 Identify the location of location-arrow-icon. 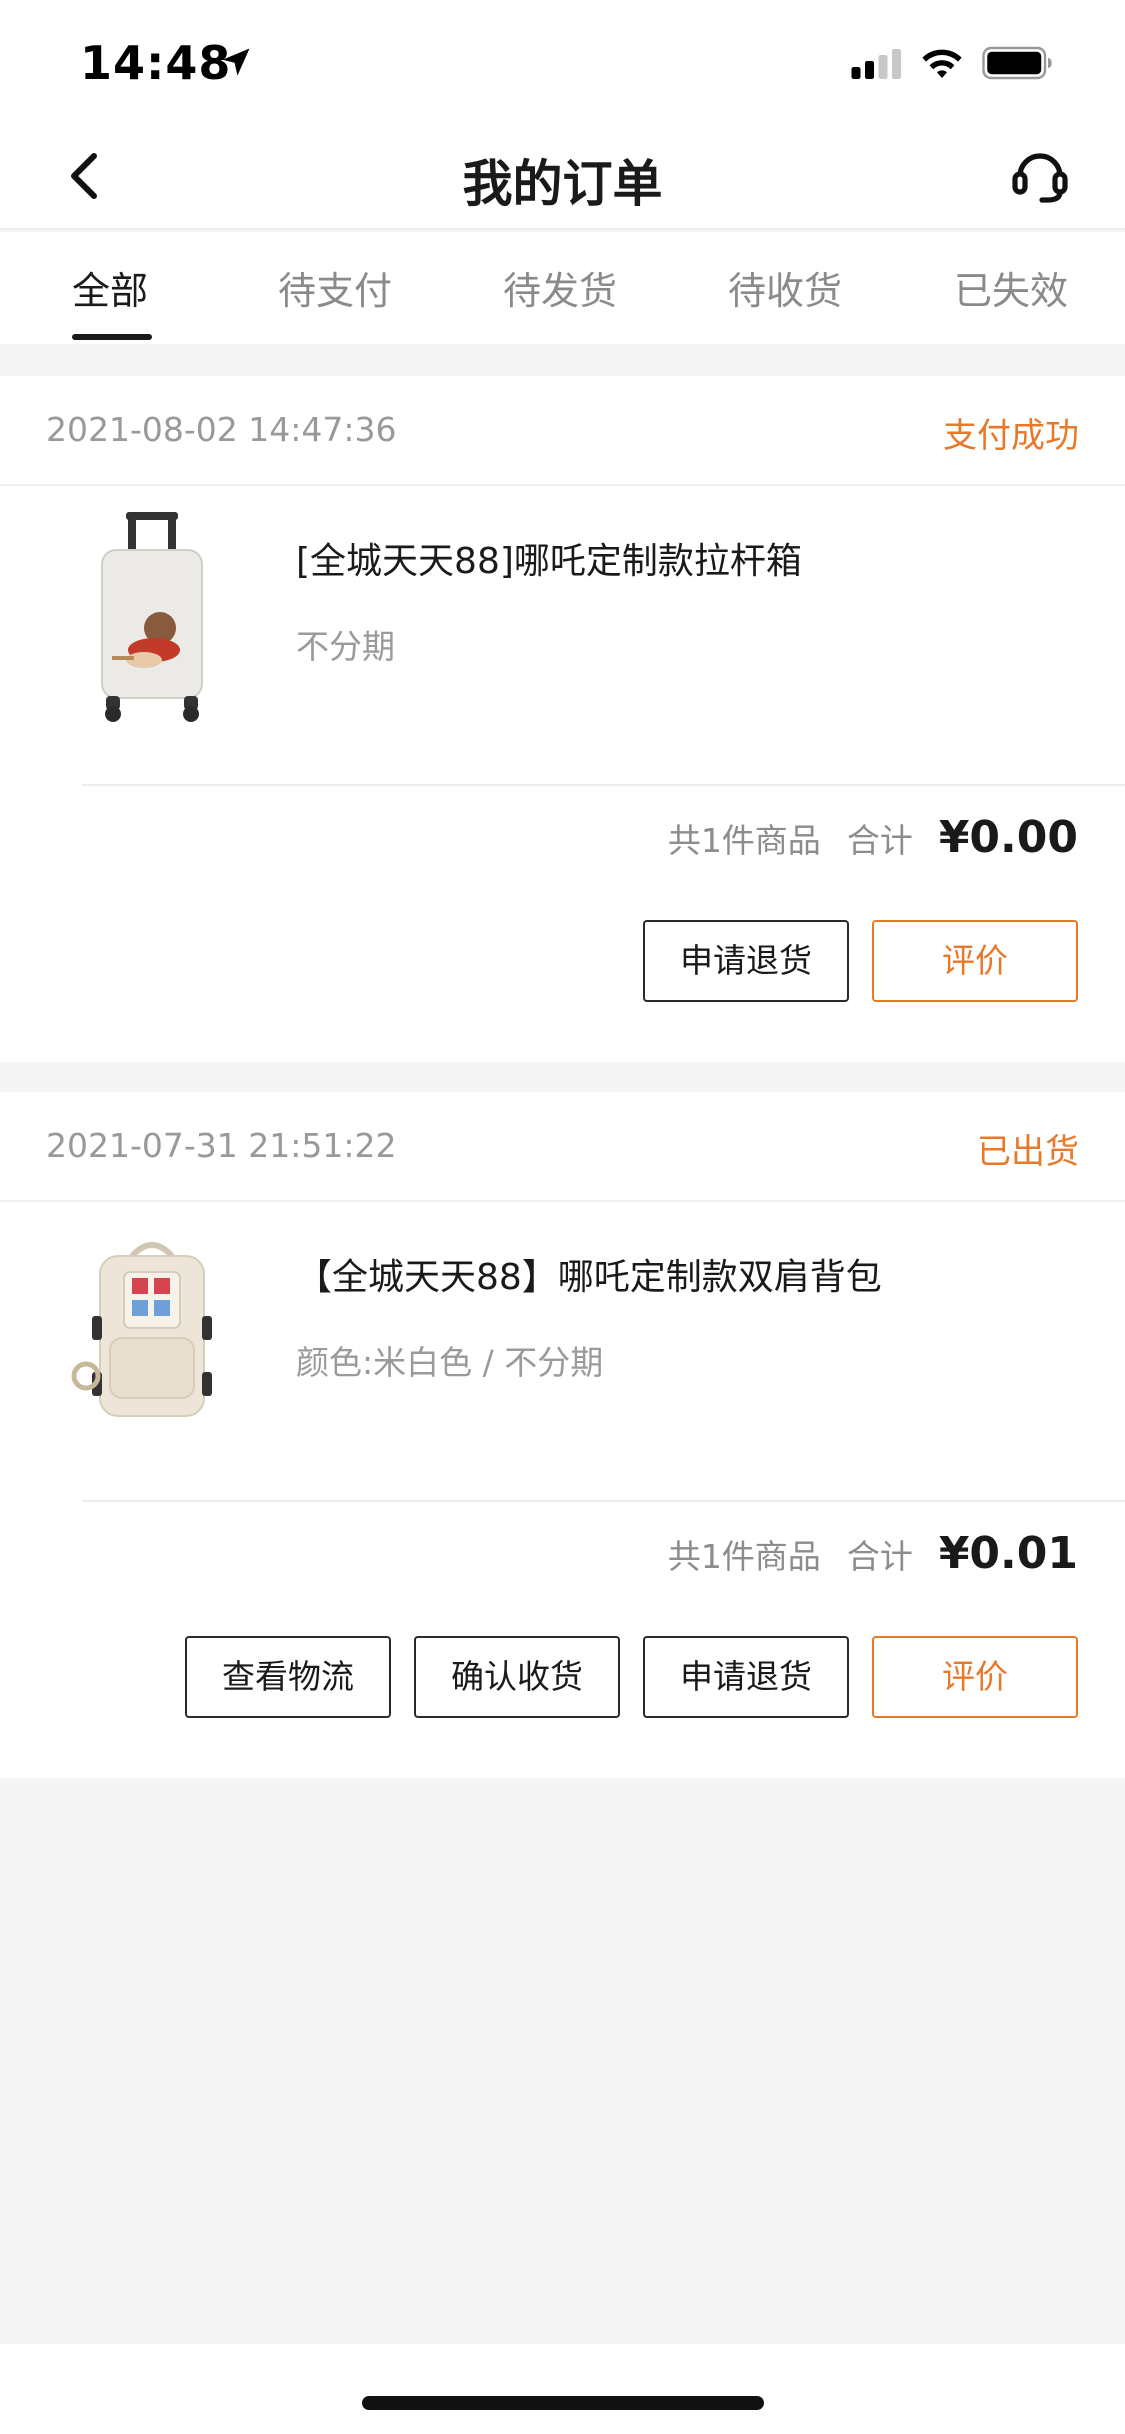
(236, 62).